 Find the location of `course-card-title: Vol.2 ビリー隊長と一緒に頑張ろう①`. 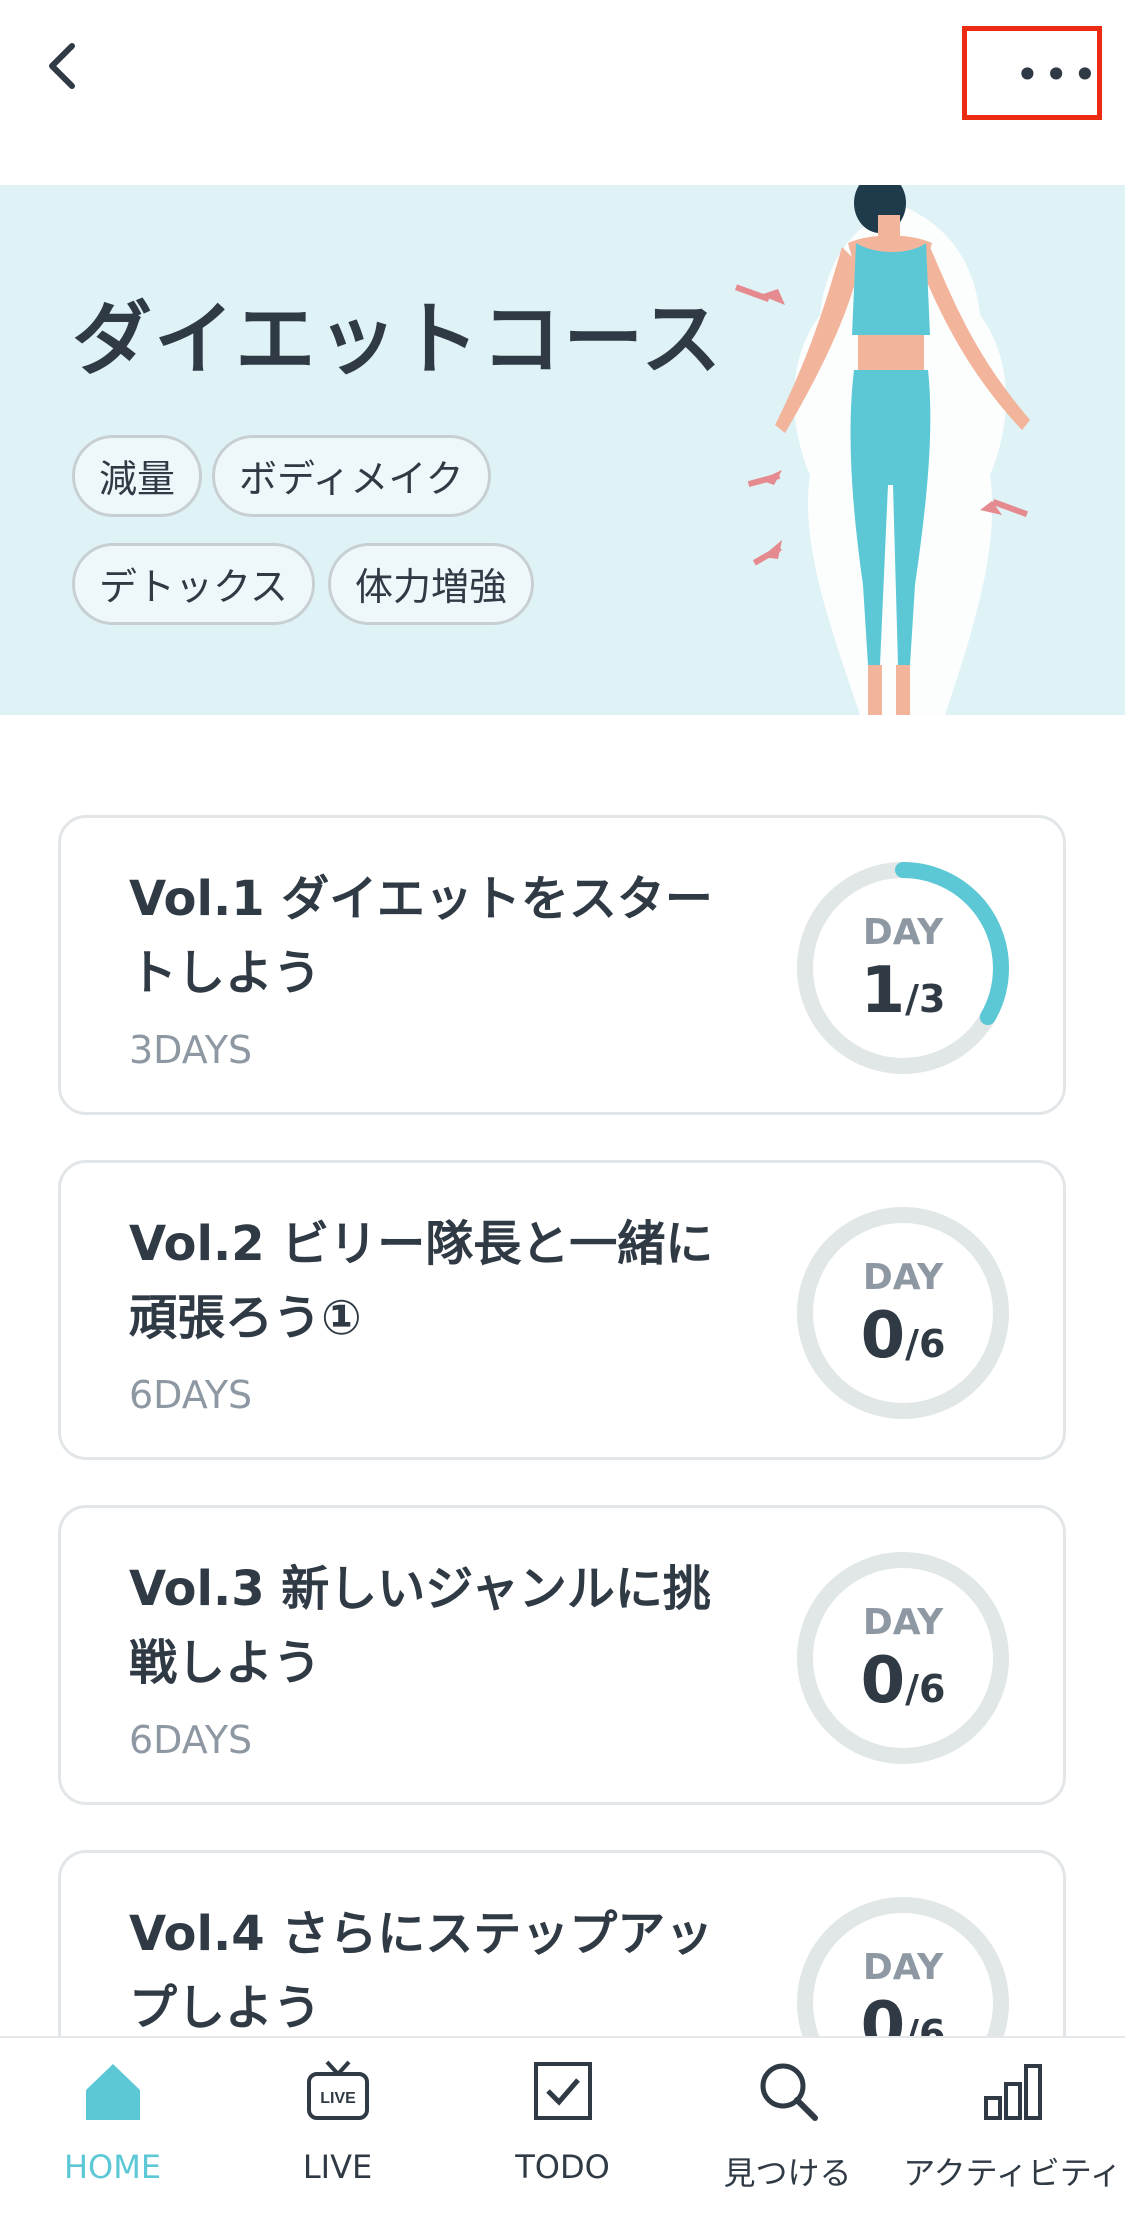

course-card-title: Vol.2 ビリー隊長と一緒に頑張ろう① is located at coordinates (421, 1281).